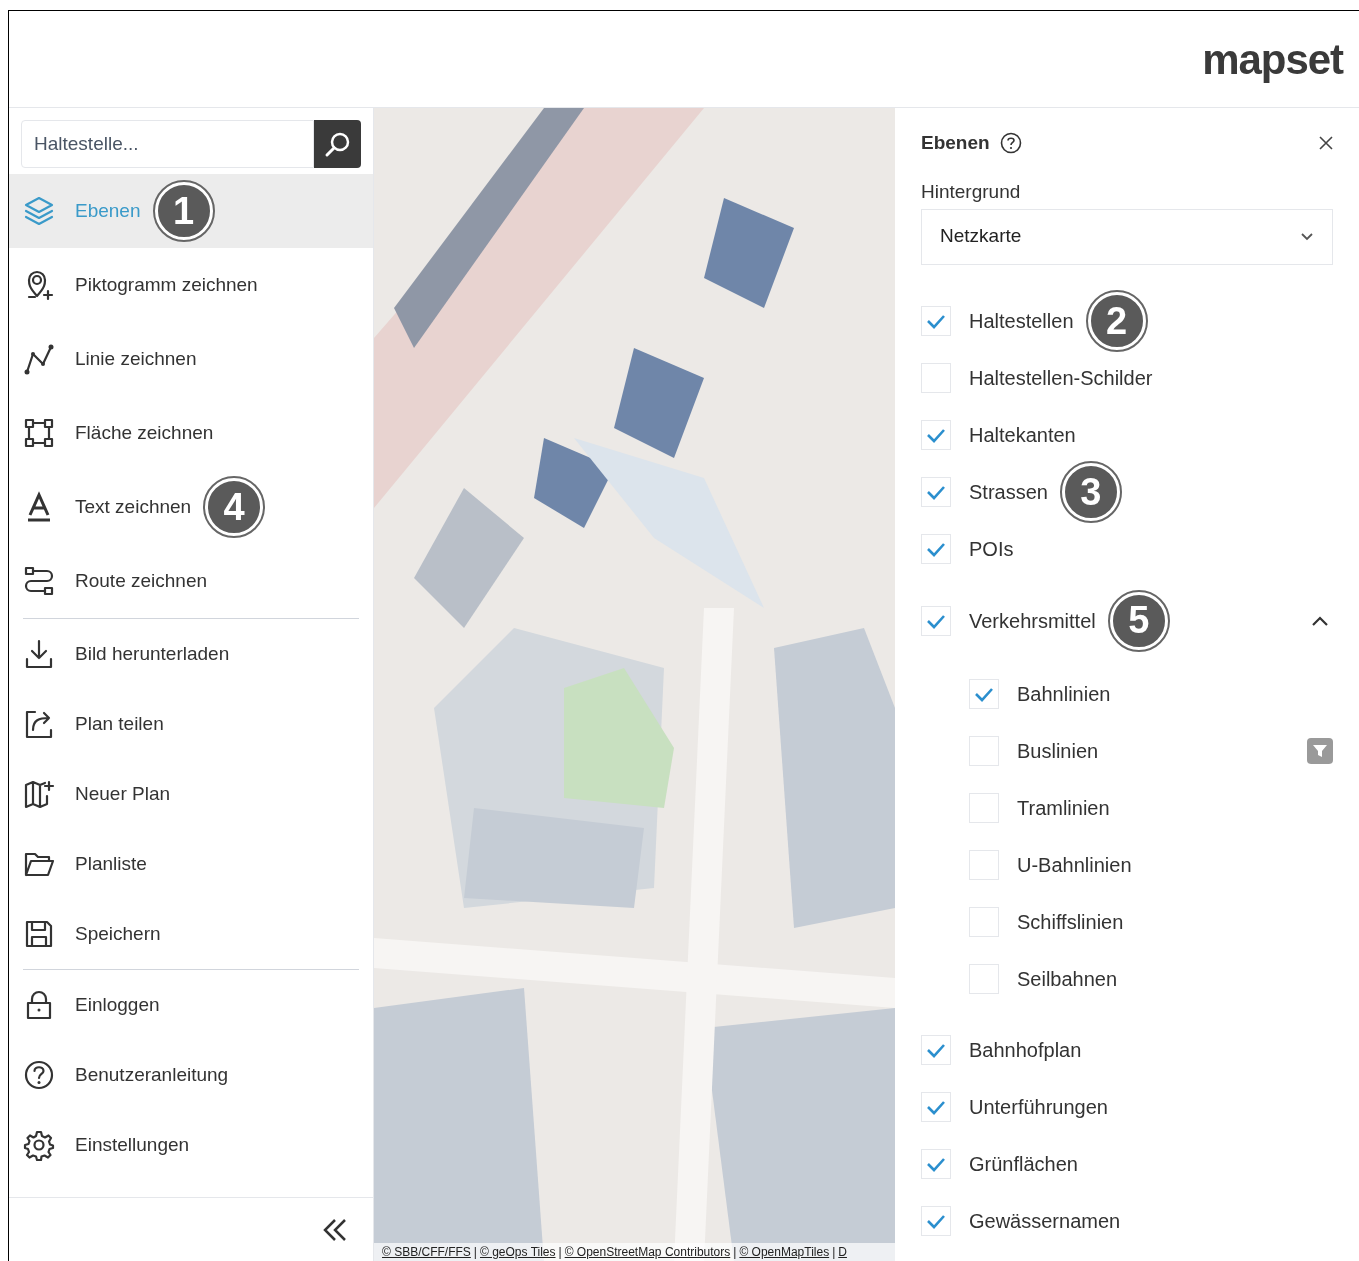 The image size is (1359, 1261). Describe the element at coordinates (152, 1074) in the screenshot. I see `menu-label: Benutzeranleitung` at that location.